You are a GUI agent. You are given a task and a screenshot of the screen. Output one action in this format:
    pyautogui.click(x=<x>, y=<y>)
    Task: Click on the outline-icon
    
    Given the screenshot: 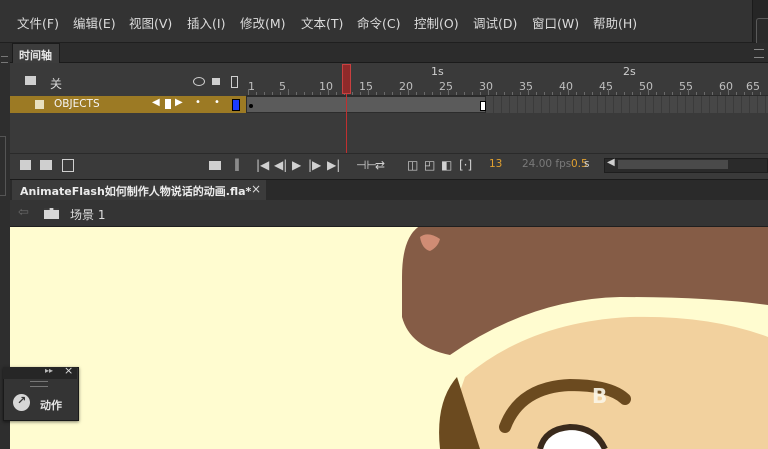 What is the action you would take?
    pyautogui.click(x=234, y=82)
    